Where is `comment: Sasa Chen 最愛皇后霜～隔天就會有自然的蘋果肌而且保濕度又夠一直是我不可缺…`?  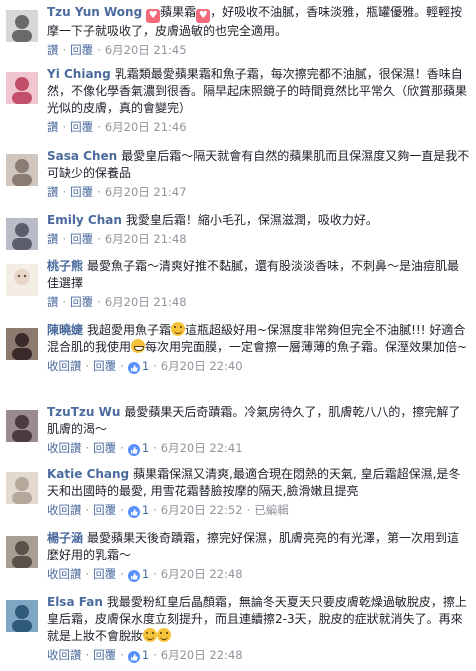 comment: Sasa Chen 最愛皇后霜～隔天就會有自然的蘋果肌而且保濕度又夠一直是我不可缺… is located at coordinates (238, 177).